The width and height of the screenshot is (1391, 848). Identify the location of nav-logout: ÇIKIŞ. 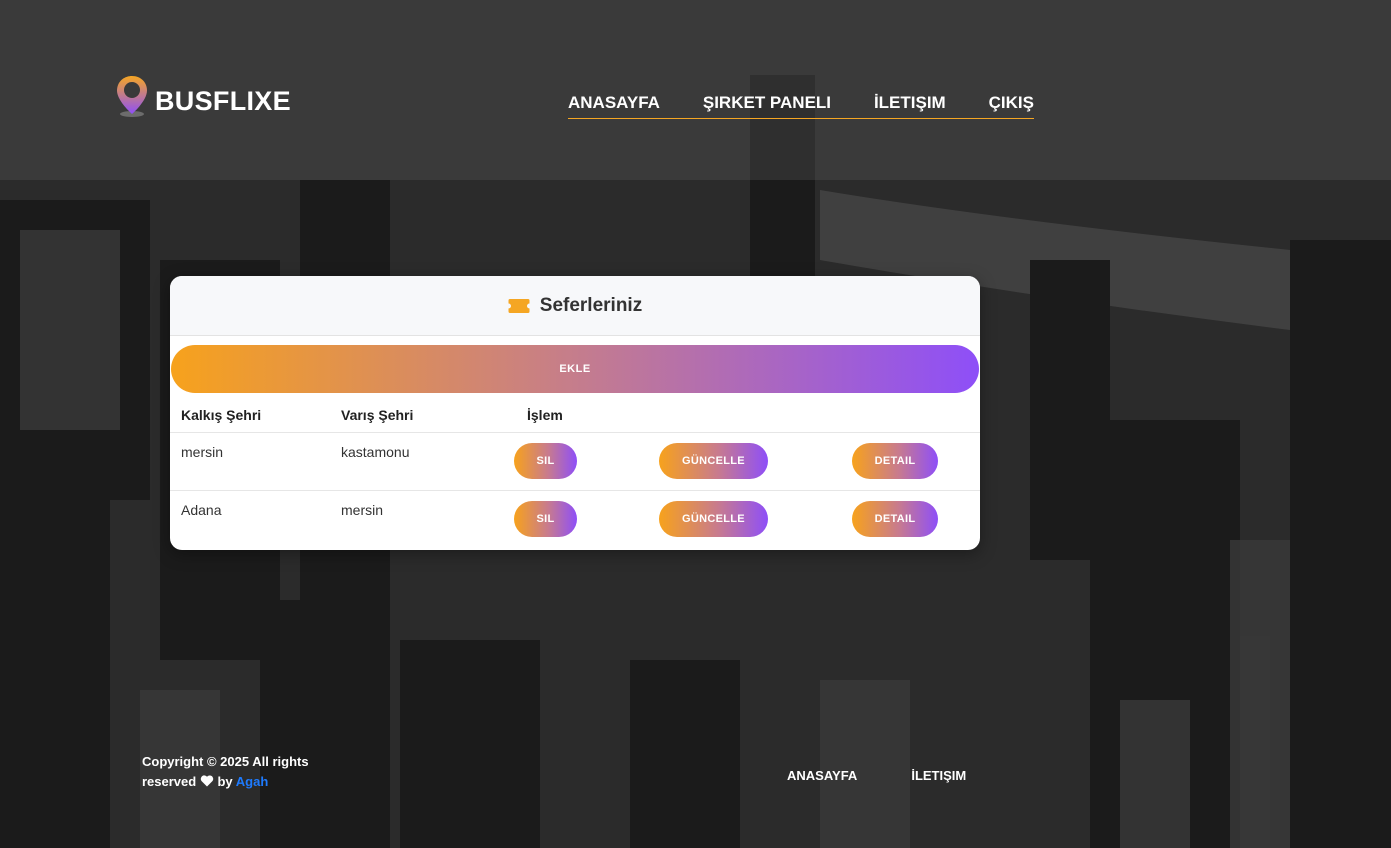
(1011, 105).